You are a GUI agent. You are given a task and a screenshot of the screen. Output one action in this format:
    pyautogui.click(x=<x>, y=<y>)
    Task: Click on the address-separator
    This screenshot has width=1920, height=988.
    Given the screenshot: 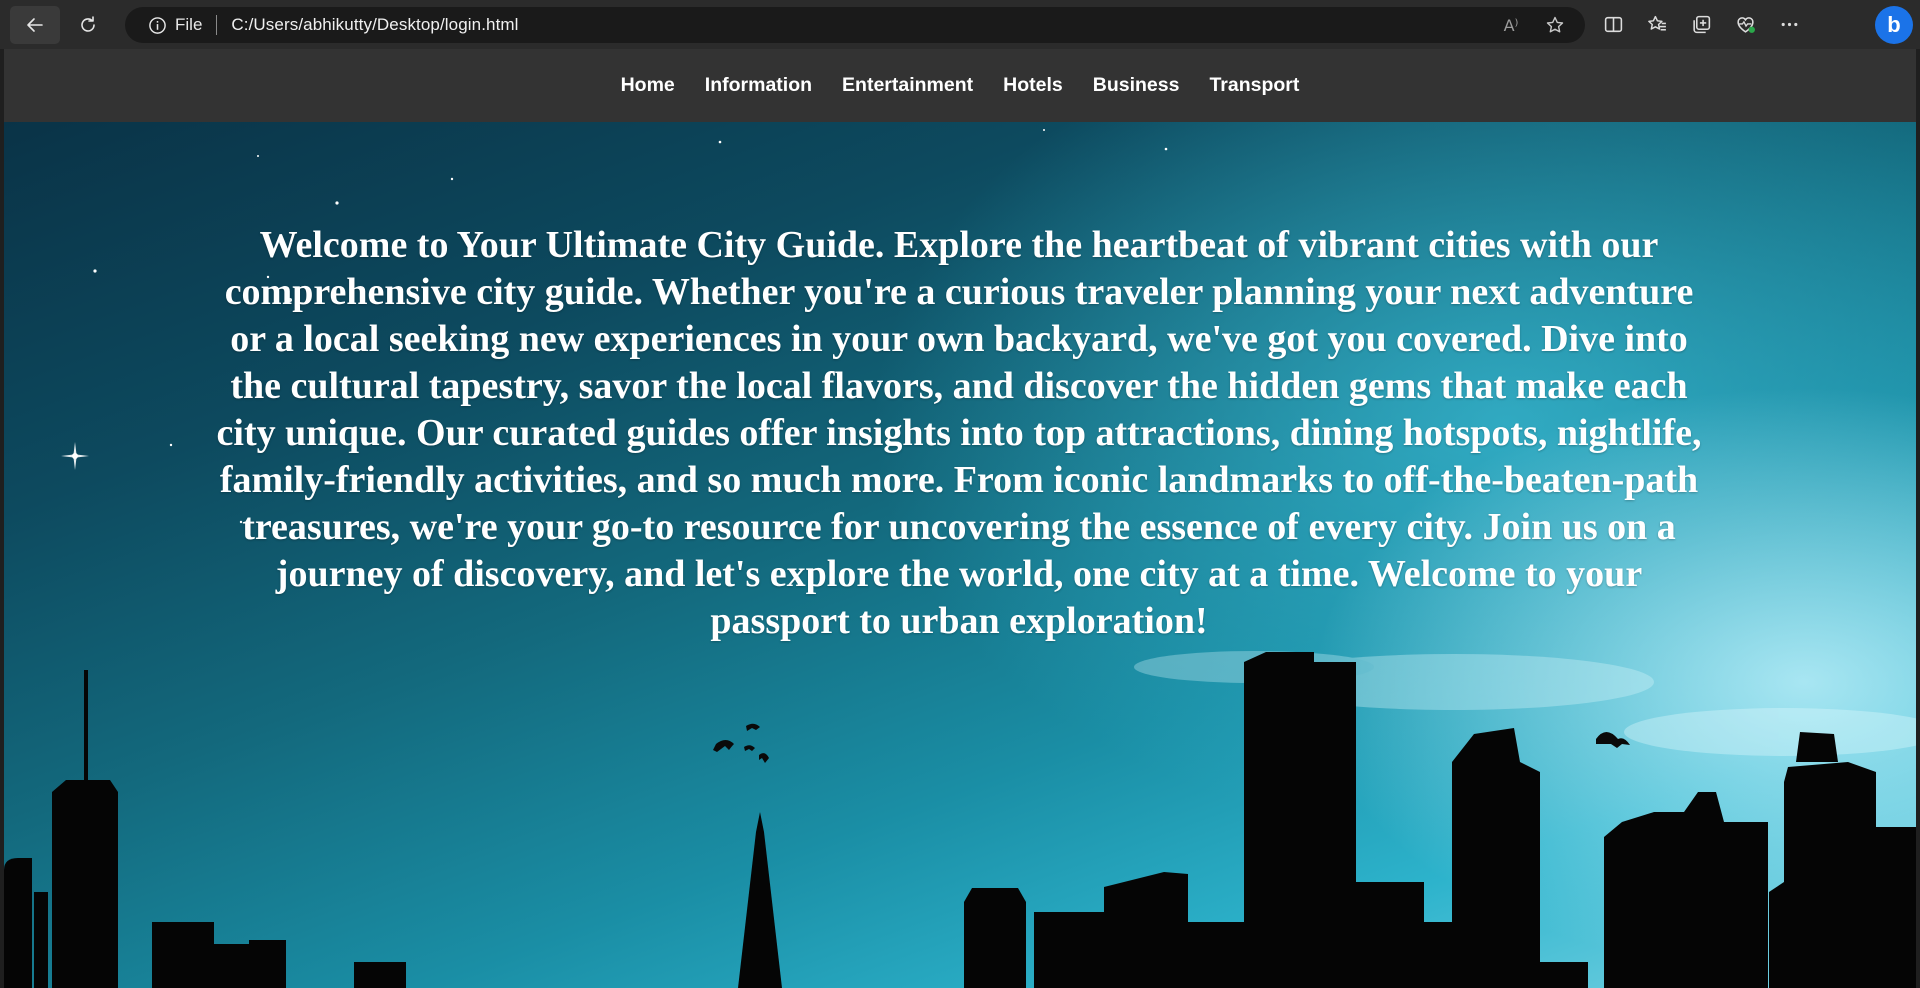 What is the action you would take?
    pyautogui.click(x=217, y=25)
    